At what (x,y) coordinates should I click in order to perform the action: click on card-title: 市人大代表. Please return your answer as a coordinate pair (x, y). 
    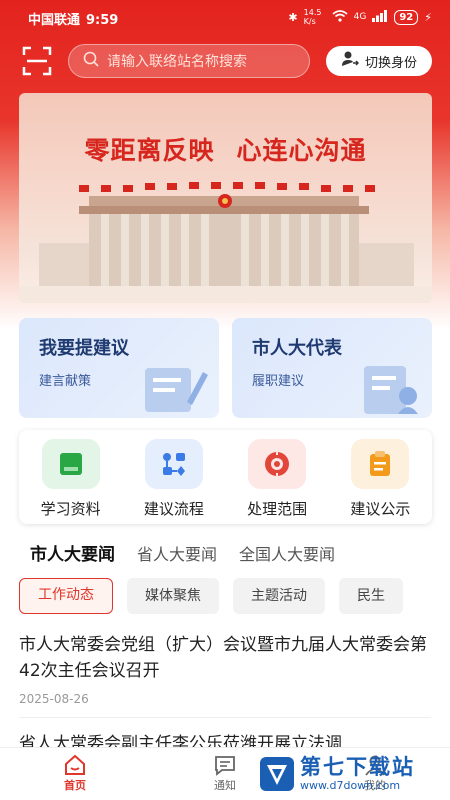
    Looking at the image, I should click on (297, 348).